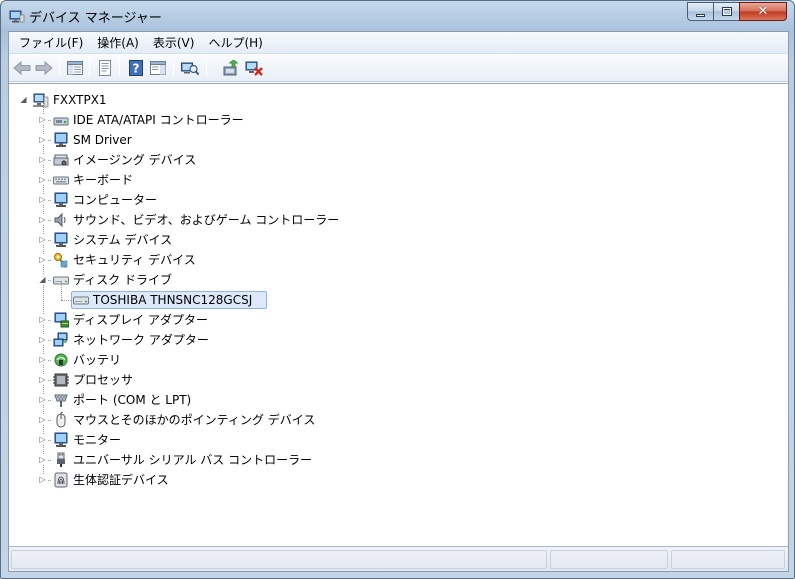 This screenshot has height=579, width=795. Describe the element at coordinates (132, 400) in the screenshot. I see `tree-category-label: ポート (COM と LPT)` at that location.